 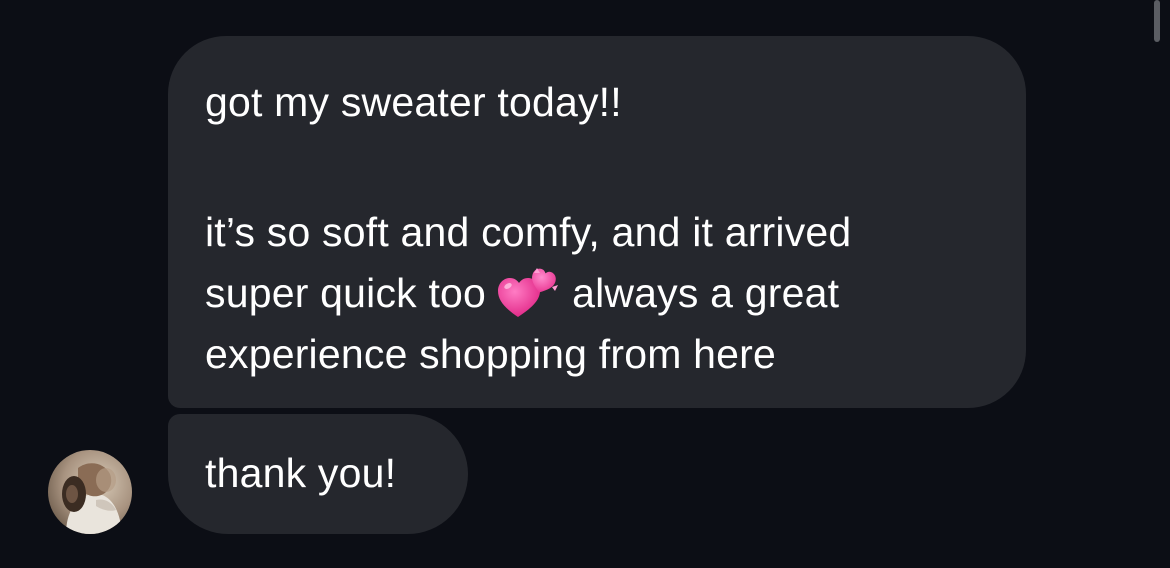 What do you see at coordinates (346, 293) in the screenshot?
I see `message-text-segment: super quick too` at bounding box center [346, 293].